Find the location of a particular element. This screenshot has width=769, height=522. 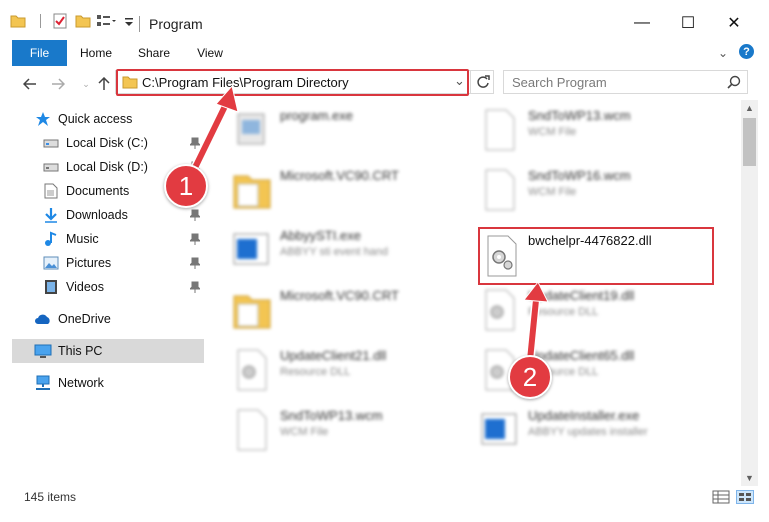

file-type: ABBYY sti event hand is located at coordinates (334, 252).